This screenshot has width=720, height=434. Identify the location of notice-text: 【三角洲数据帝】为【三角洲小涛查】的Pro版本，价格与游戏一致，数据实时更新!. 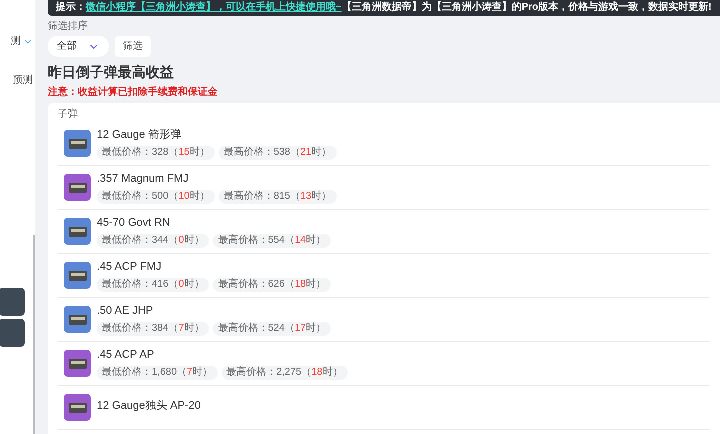
(527, 8).